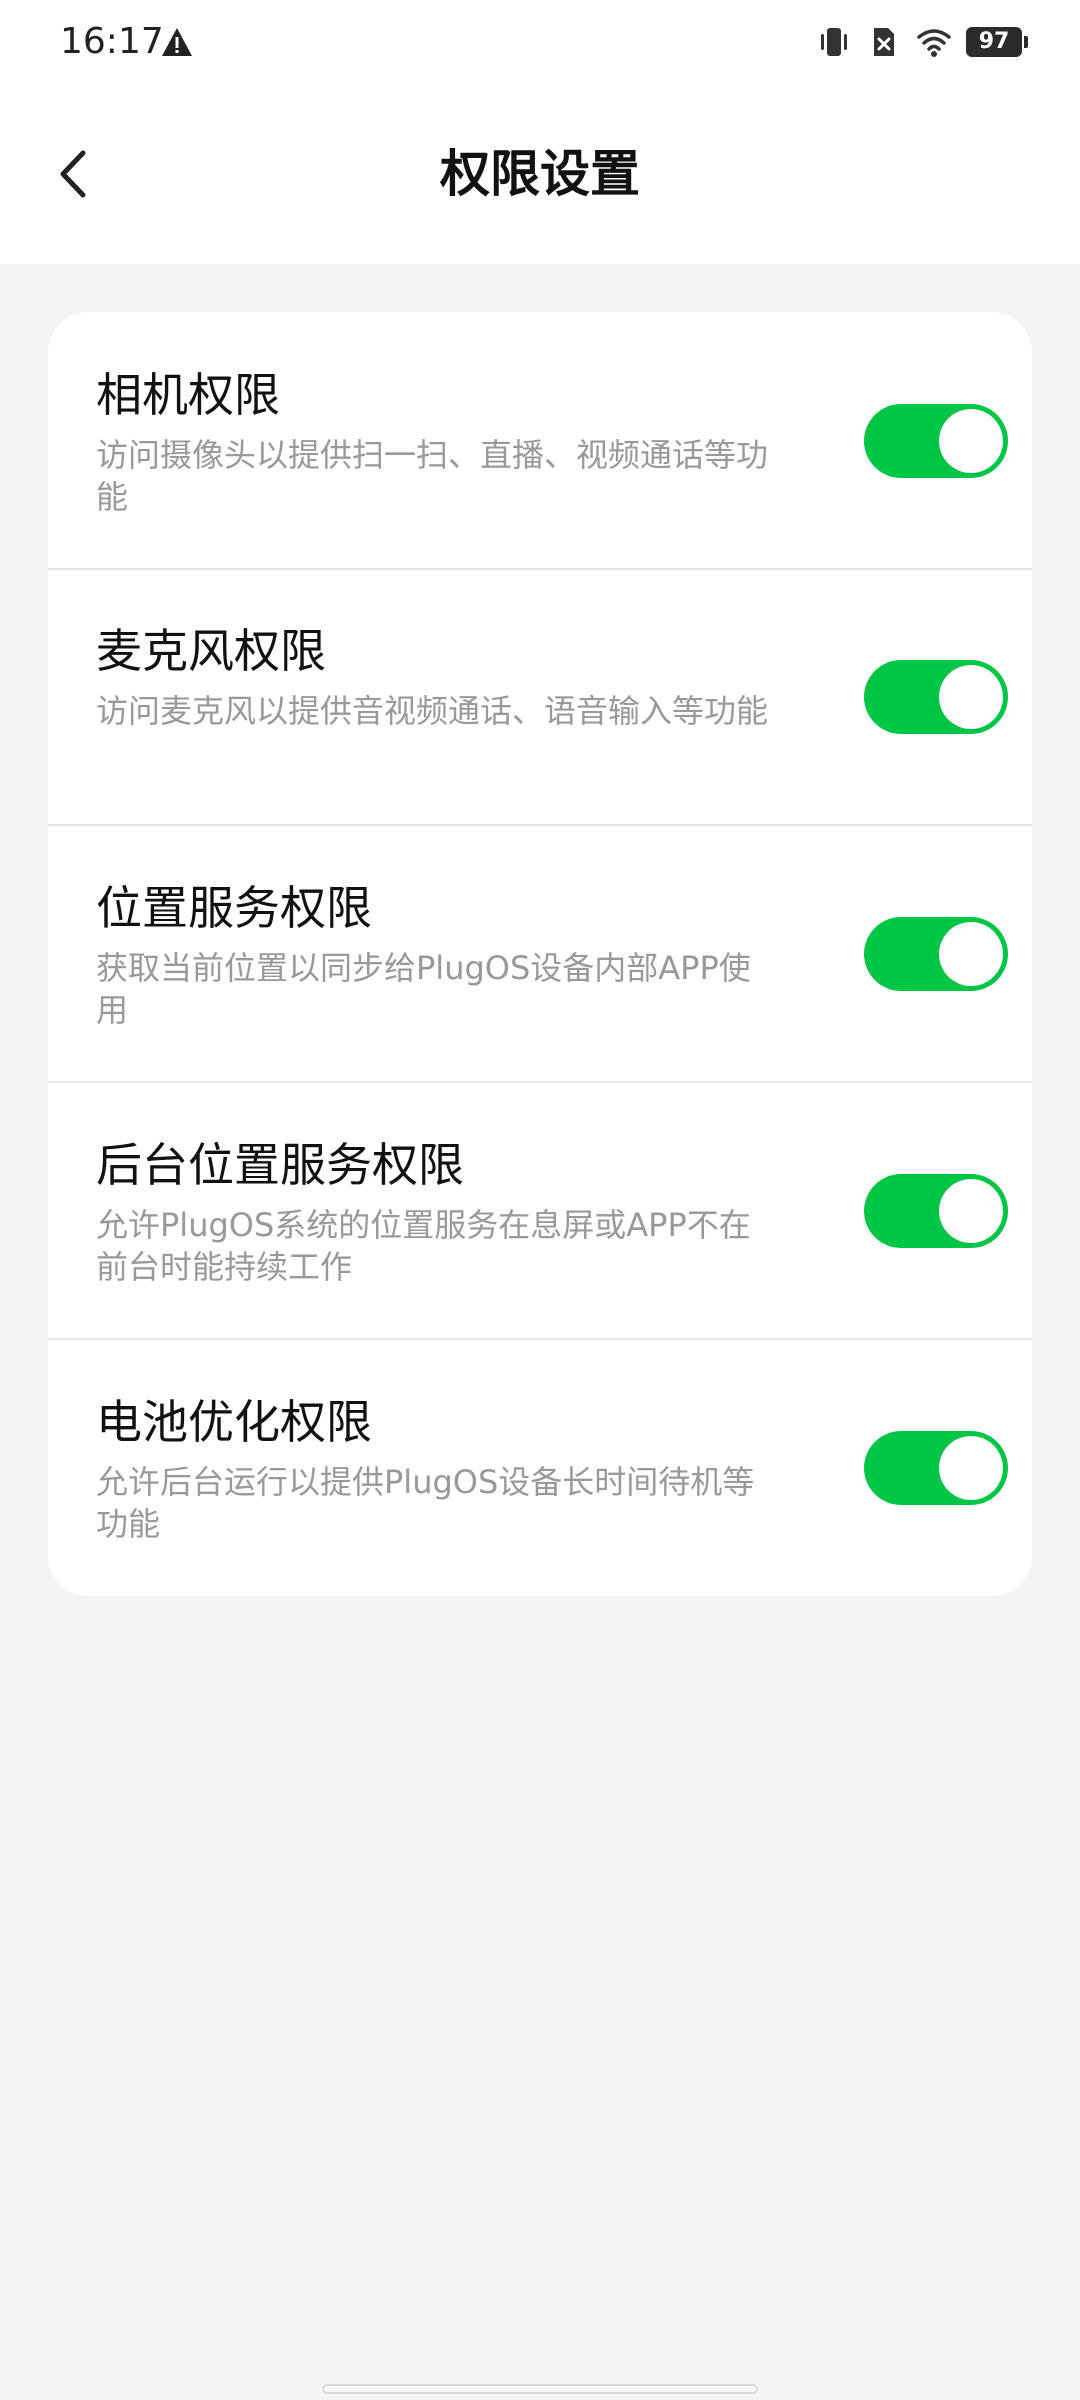  I want to click on top-bar-background: 16:17 97 权限设置, so click(540, 132).